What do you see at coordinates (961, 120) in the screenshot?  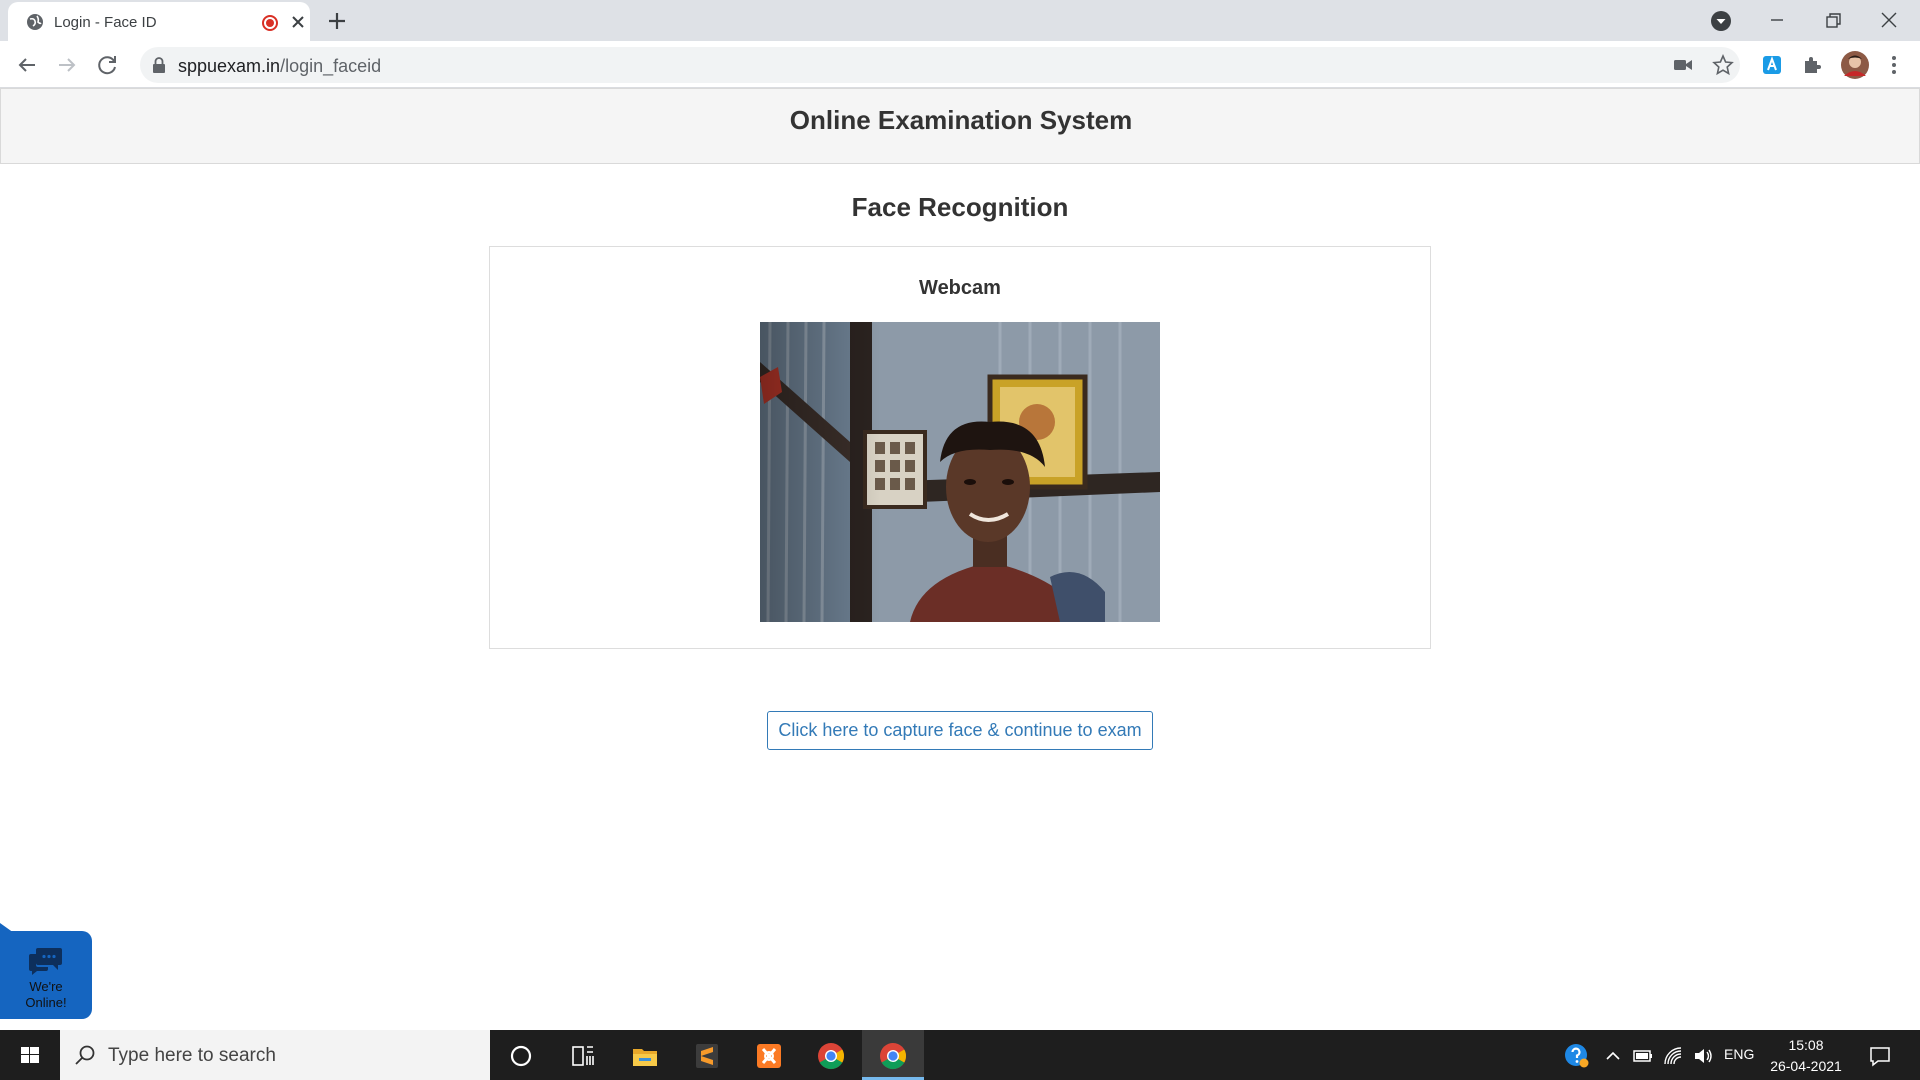 I see `site-title: Online Examination System` at bounding box center [961, 120].